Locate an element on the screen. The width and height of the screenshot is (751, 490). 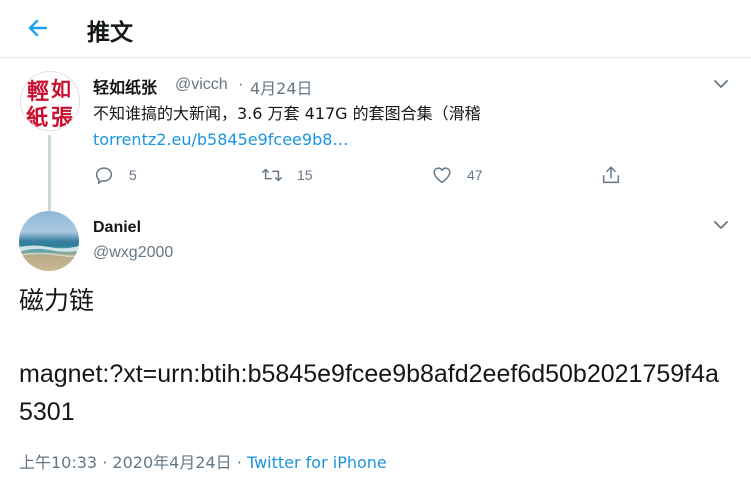
tweet-actions: 5 15 47 is located at coordinates (363, 175).